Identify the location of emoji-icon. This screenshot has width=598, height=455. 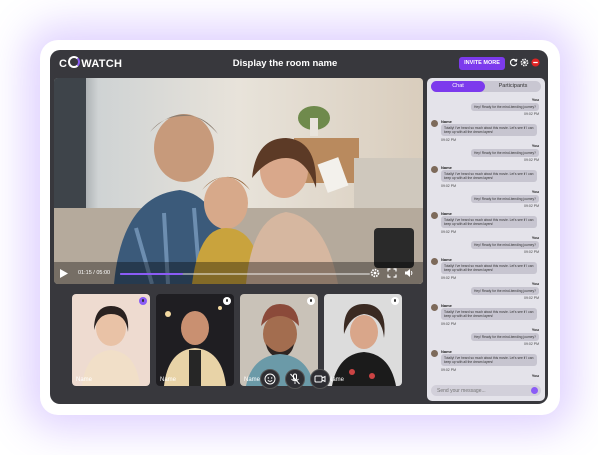
(270, 379).